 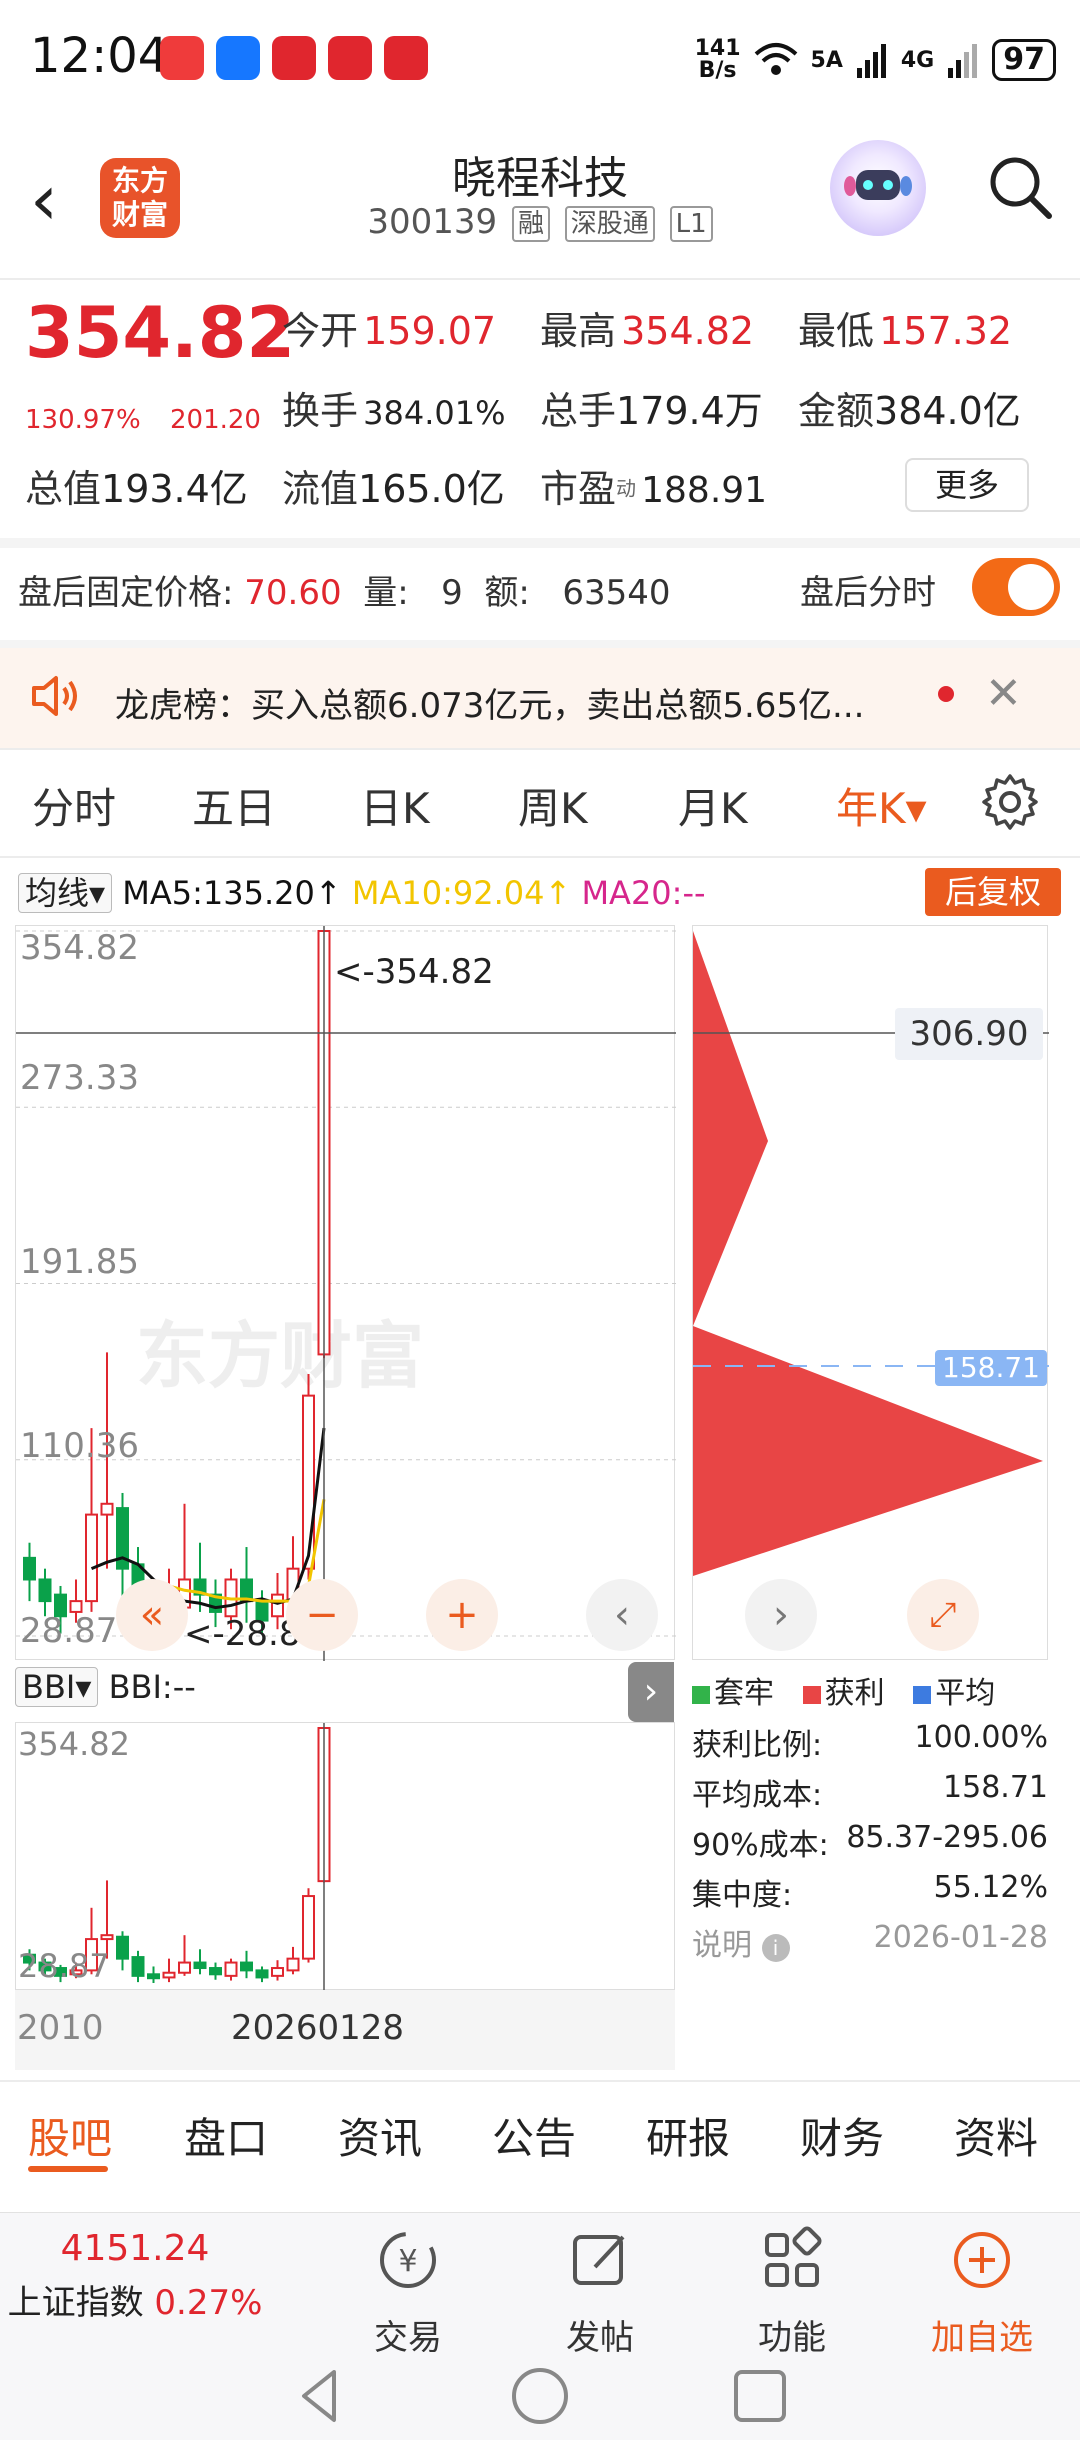 What do you see at coordinates (1010, 802) in the screenshot?
I see `gear-icon` at bounding box center [1010, 802].